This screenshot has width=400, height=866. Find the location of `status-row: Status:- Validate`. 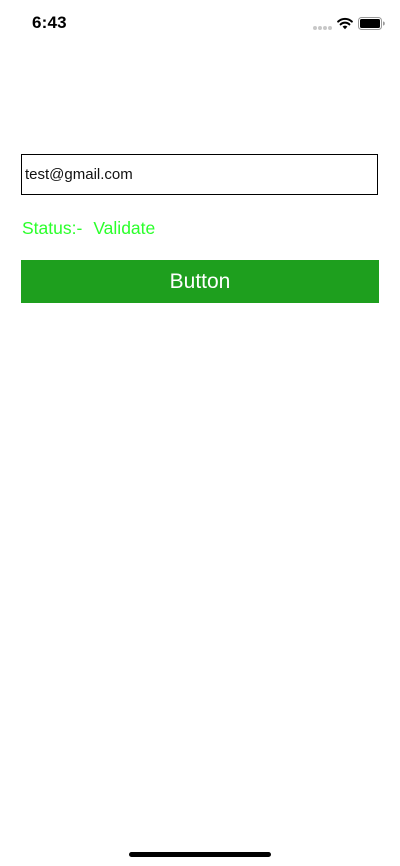

status-row: Status:- Validate is located at coordinates (88, 228).